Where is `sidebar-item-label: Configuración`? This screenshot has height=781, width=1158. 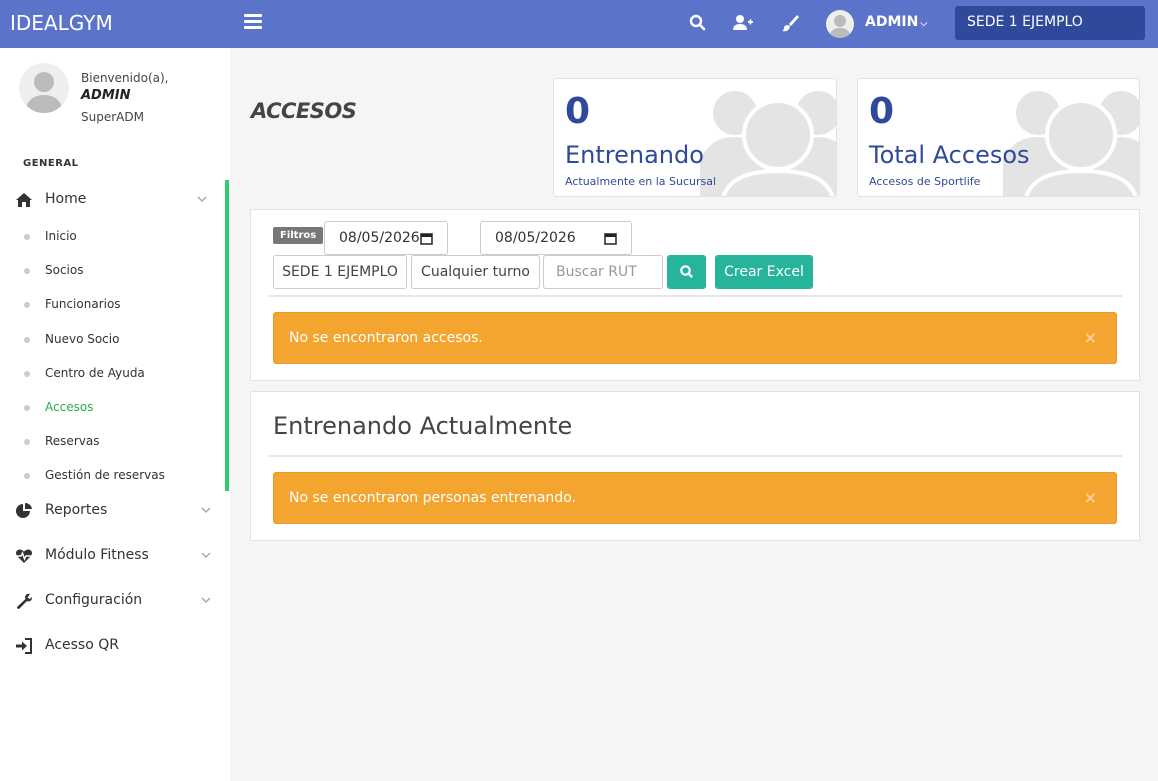 sidebar-item-label: Configuración is located at coordinates (94, 600).